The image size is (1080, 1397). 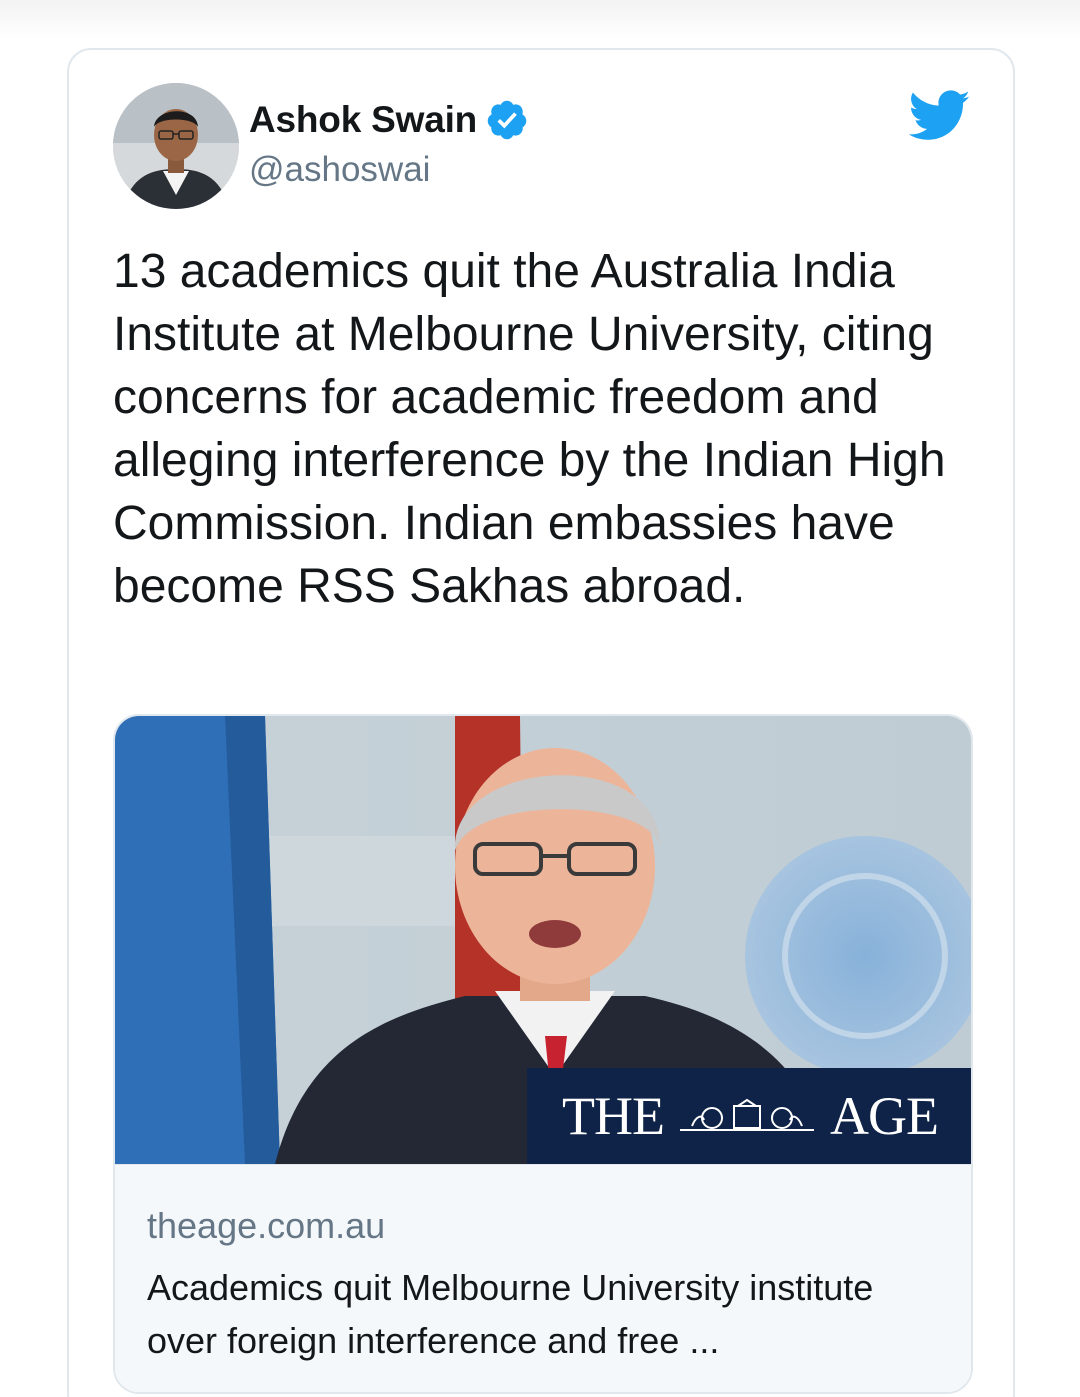 I want to click on author-name-row: Ashok Swain, so click(x=389, y=120).